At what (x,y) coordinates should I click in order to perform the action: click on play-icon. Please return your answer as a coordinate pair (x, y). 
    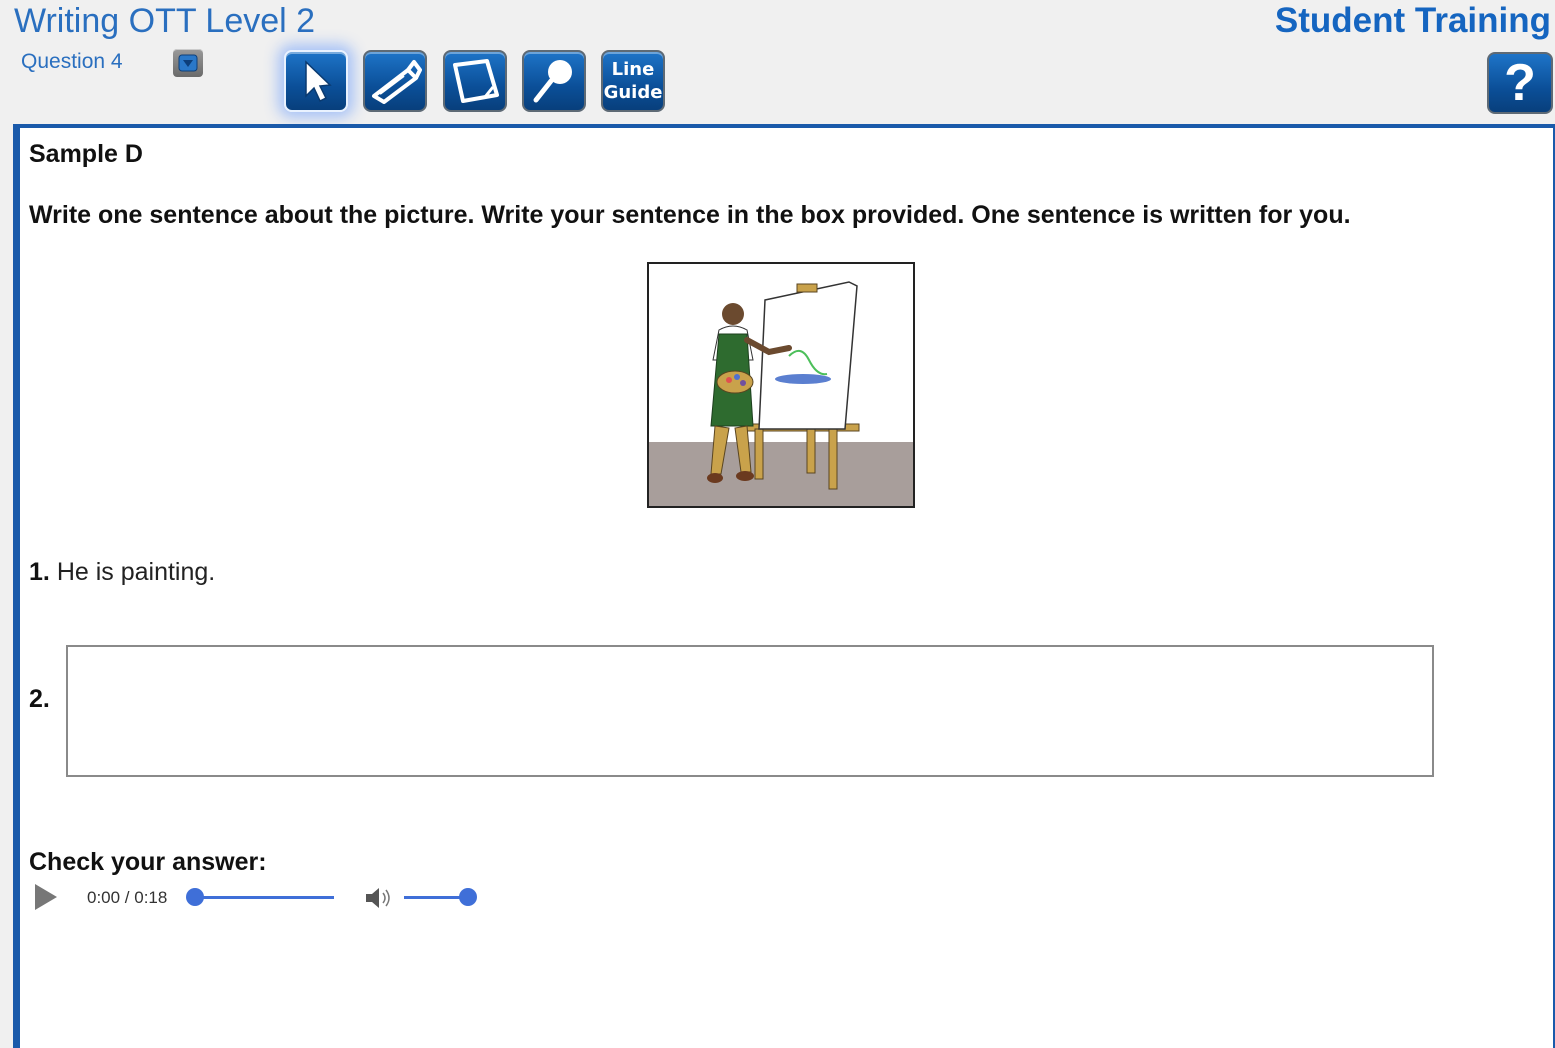
    Looking at the image, I should click on (46, 897).